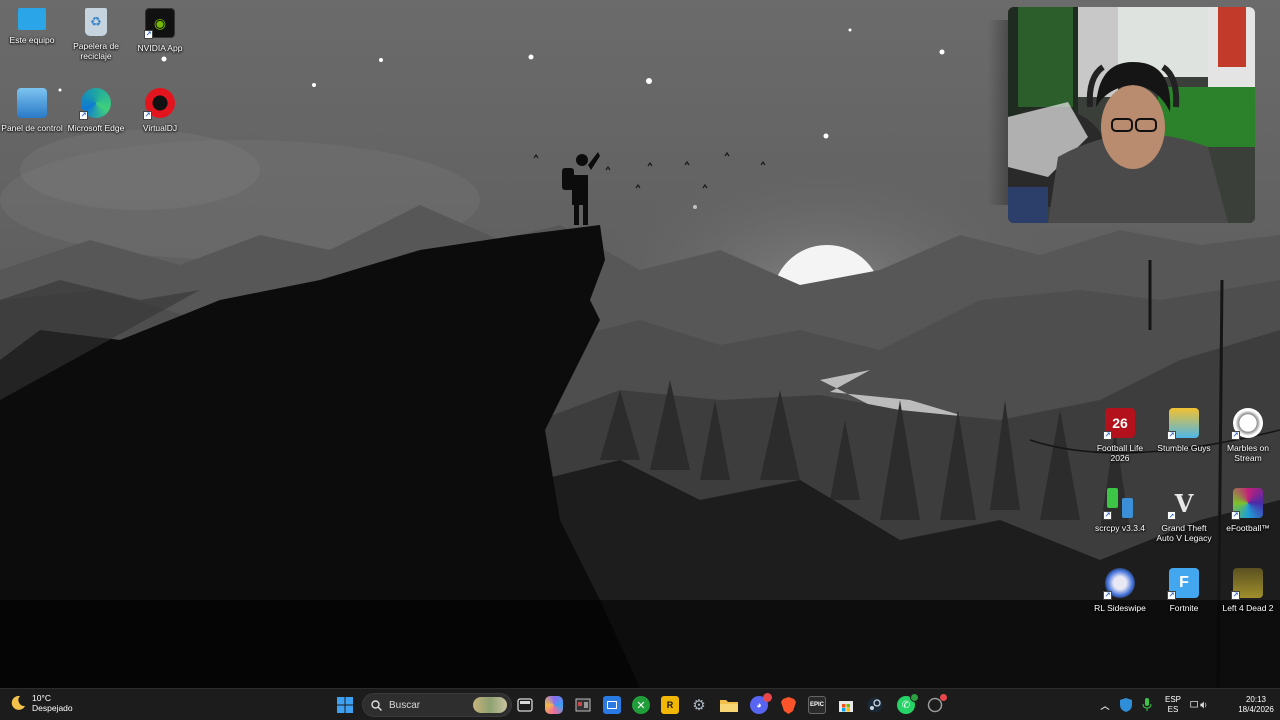  I want to click on gta-v-glyph: V, so click(1184, 503).